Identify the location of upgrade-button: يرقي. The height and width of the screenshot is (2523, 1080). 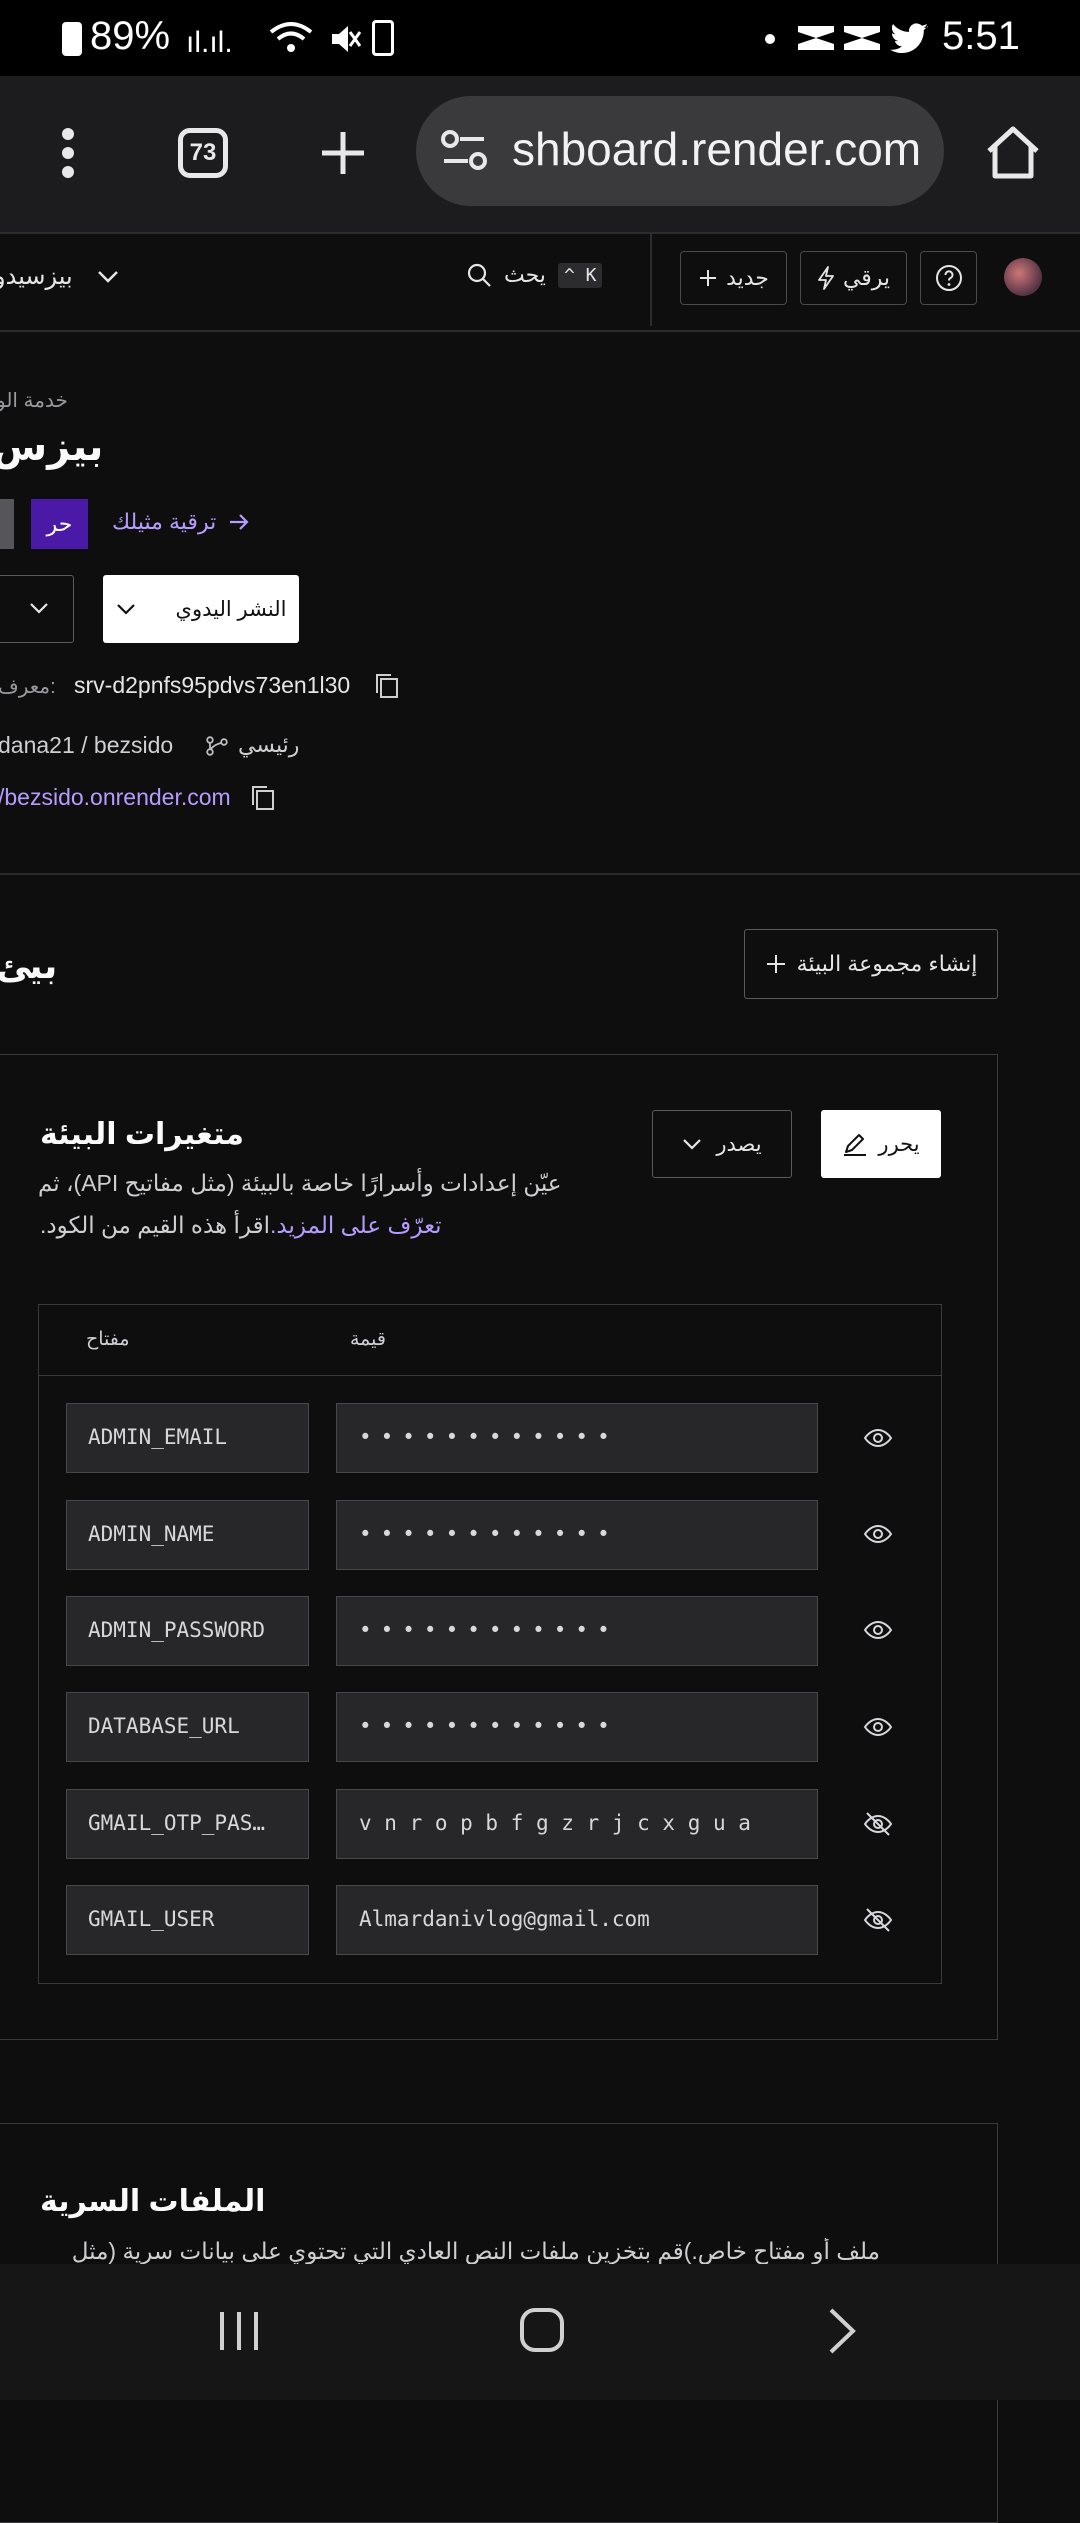
(853, 278).